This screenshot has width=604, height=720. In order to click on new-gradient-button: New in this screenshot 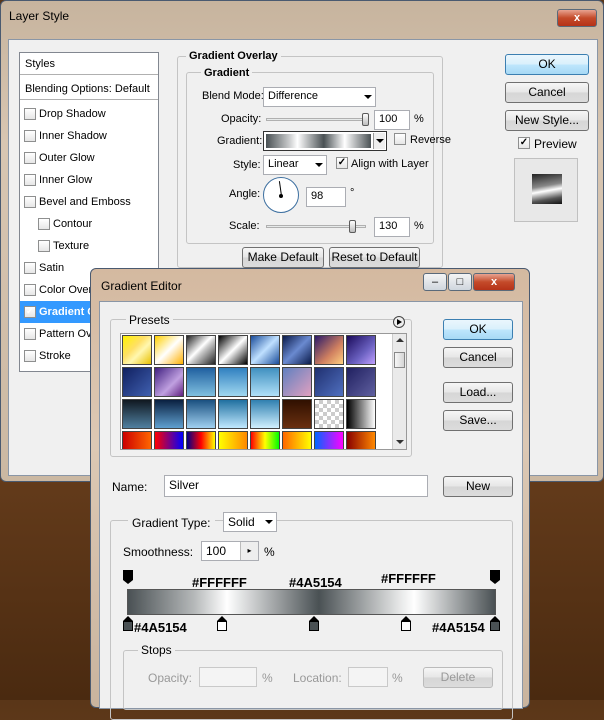, I will do `click(478, 486)`.